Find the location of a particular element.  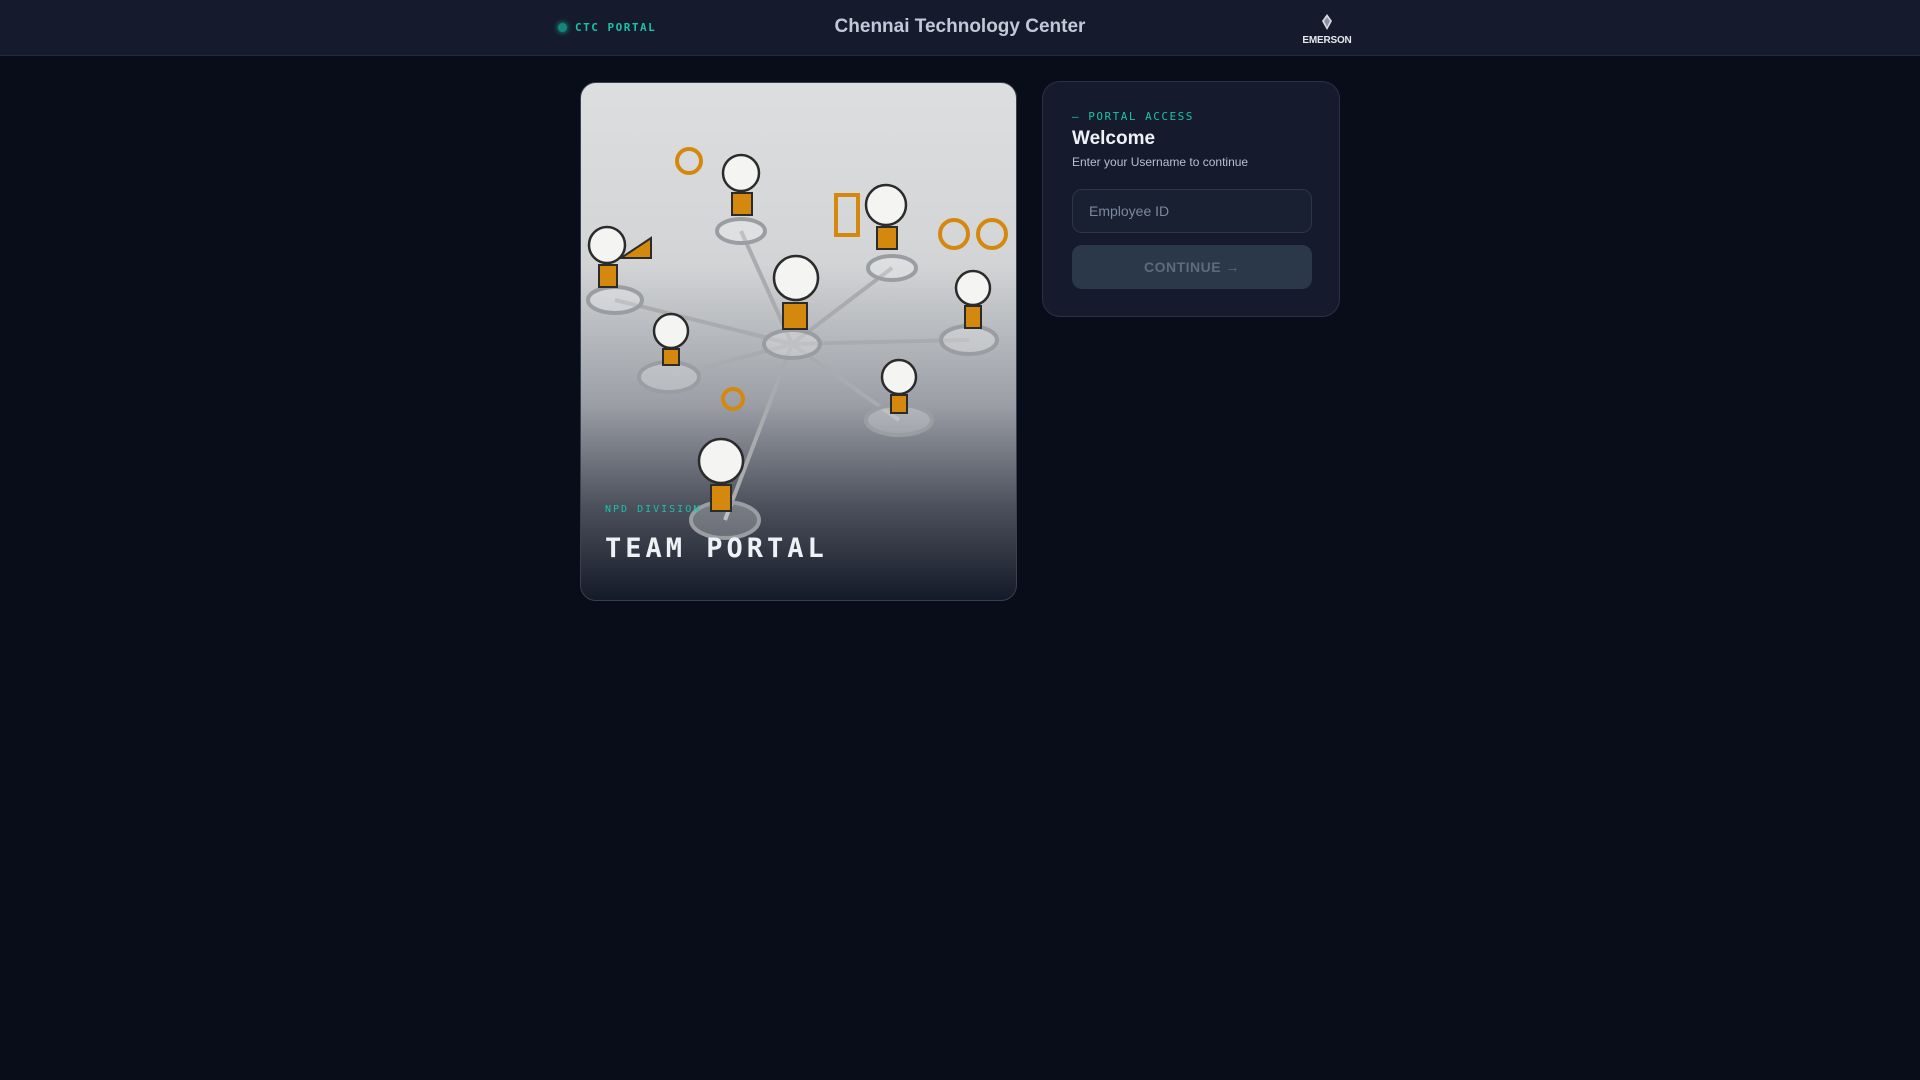

login-subtitle: Enter your Username to continue is located at coordinates (1160, 162).